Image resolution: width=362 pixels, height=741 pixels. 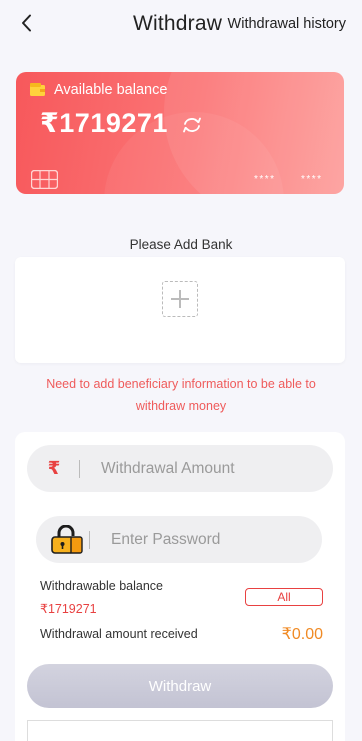 I want to click on available-balance-label: Available balance, so click(x=111, y=90).